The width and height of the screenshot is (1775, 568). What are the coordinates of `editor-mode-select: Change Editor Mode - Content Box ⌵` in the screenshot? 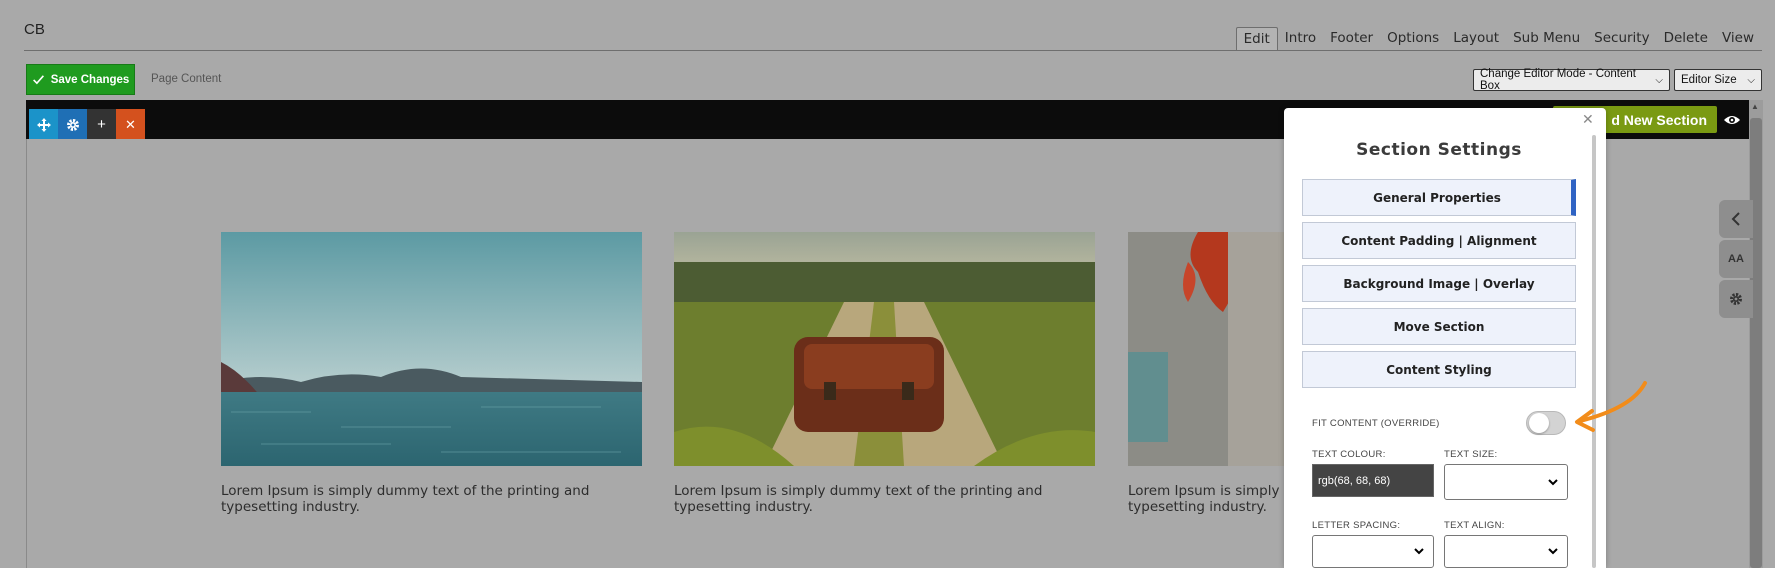 It's located at (1571, 80).